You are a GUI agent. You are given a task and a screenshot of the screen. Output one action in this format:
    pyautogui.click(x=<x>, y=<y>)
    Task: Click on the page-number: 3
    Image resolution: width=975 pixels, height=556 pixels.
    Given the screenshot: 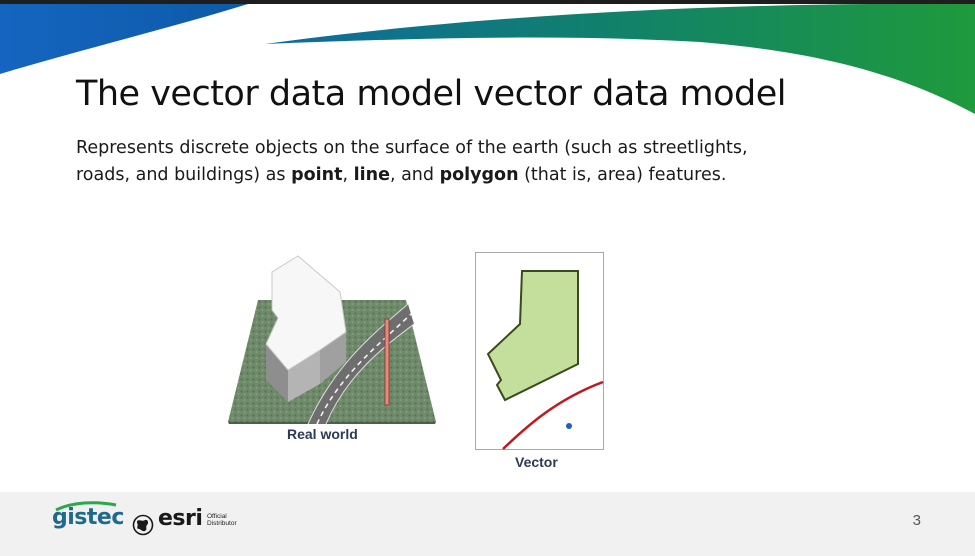 What is the action you would take?
    pyautogui.click(x=916, y=520)
    